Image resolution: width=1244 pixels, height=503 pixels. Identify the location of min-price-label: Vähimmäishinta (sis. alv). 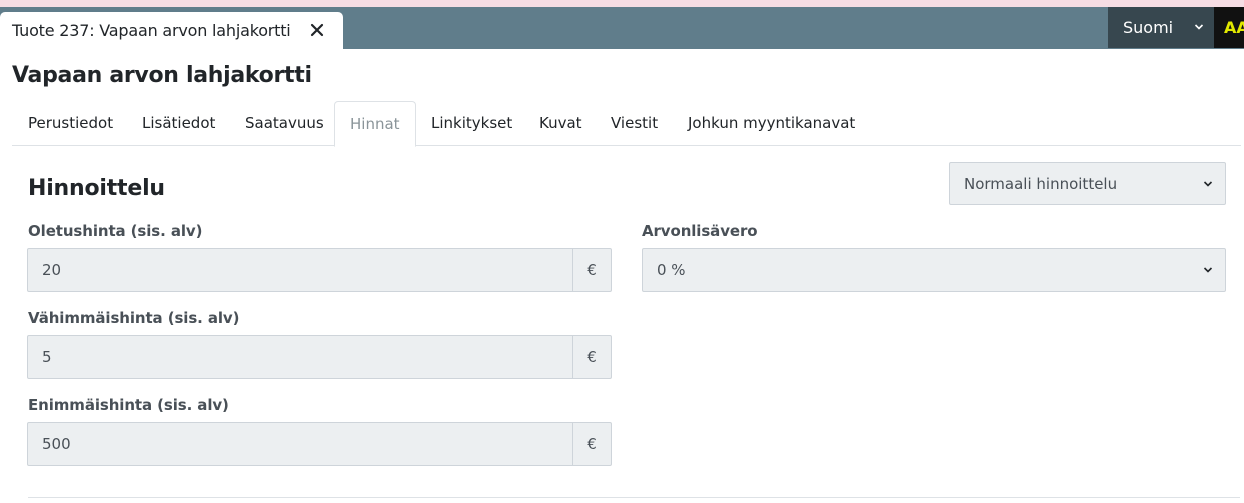
(134, 318).